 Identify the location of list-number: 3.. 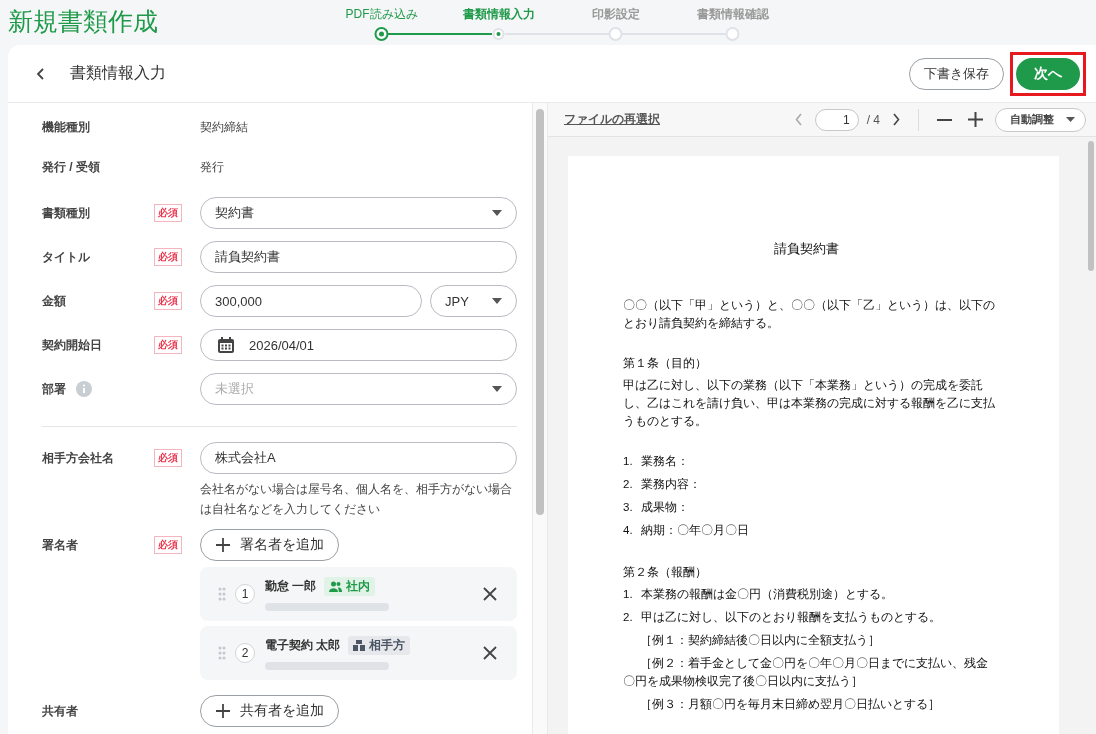
(628, 507).